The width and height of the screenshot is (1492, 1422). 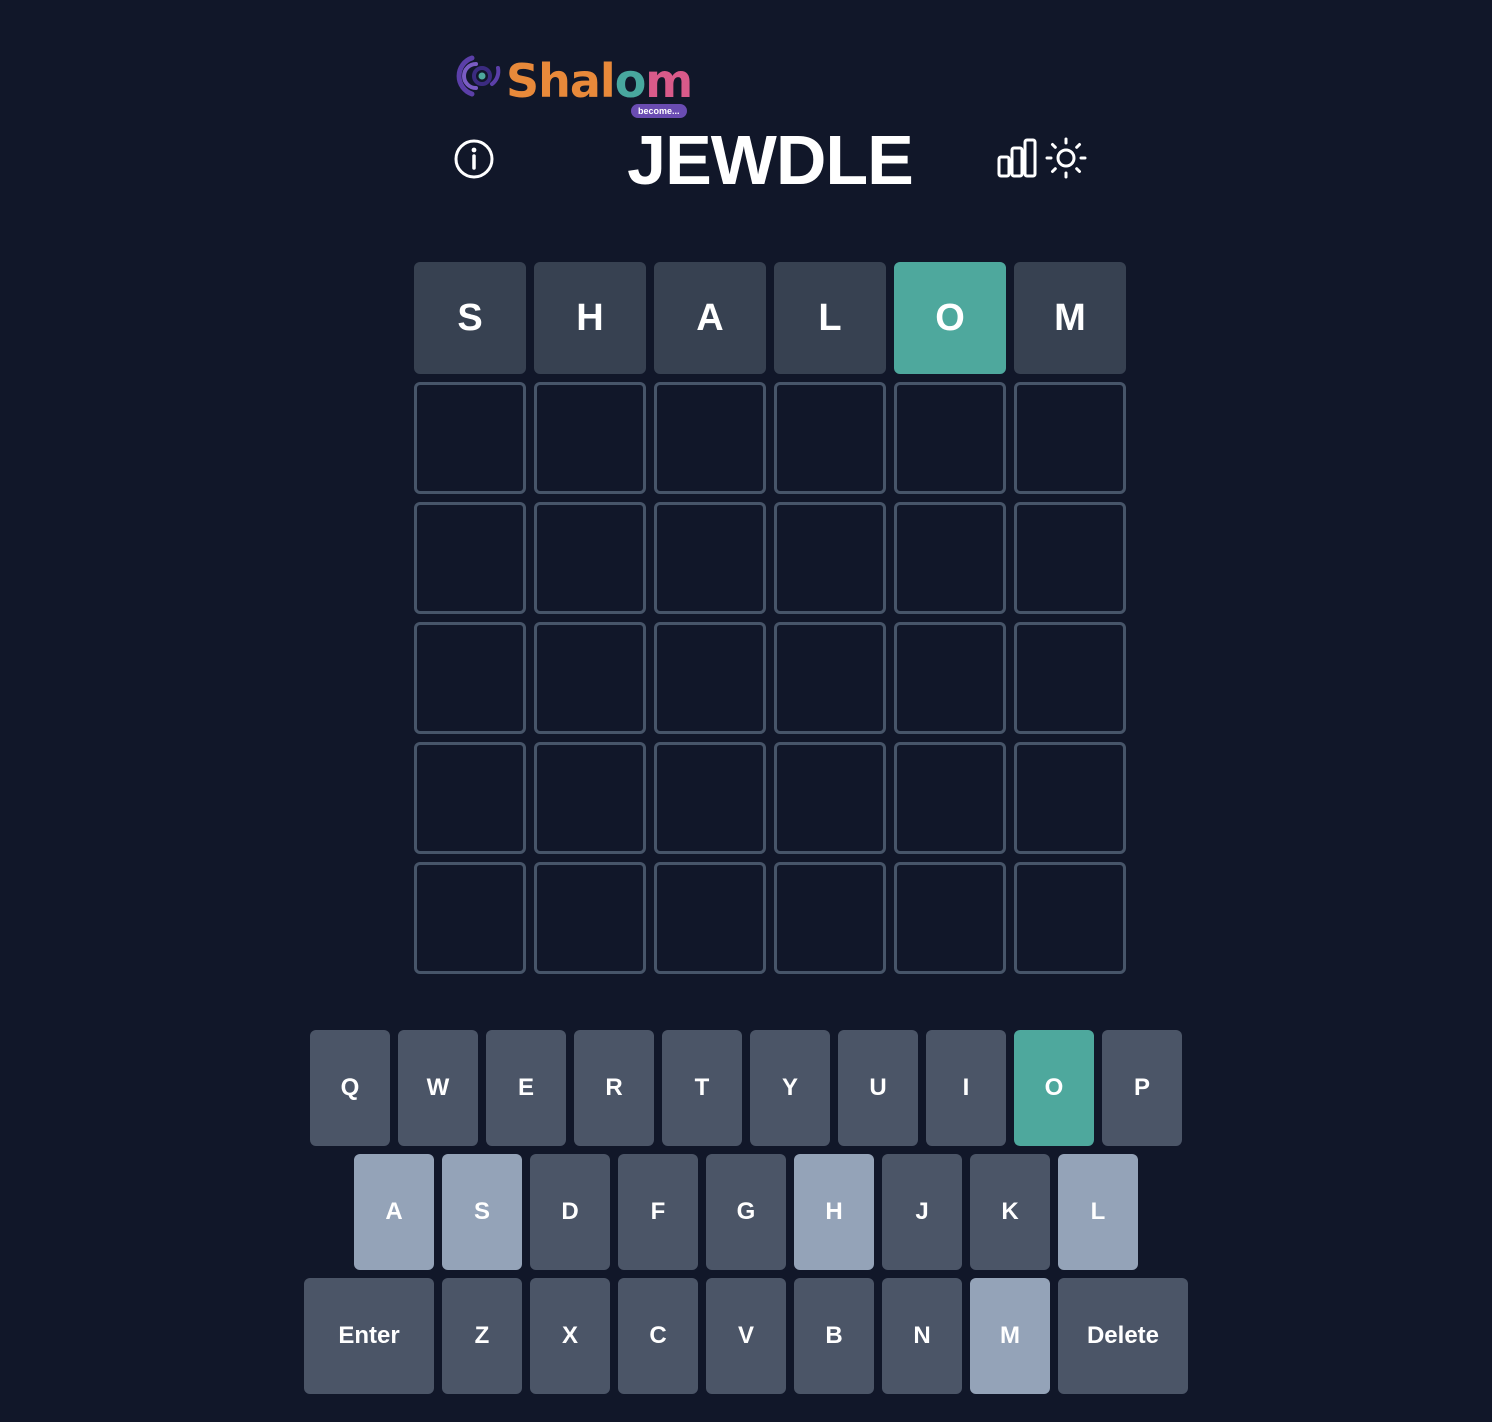 What do you see at coordinates (590, 318) in the screenshot?
I see `letter-tile: H` at bounding box center [590, 318].